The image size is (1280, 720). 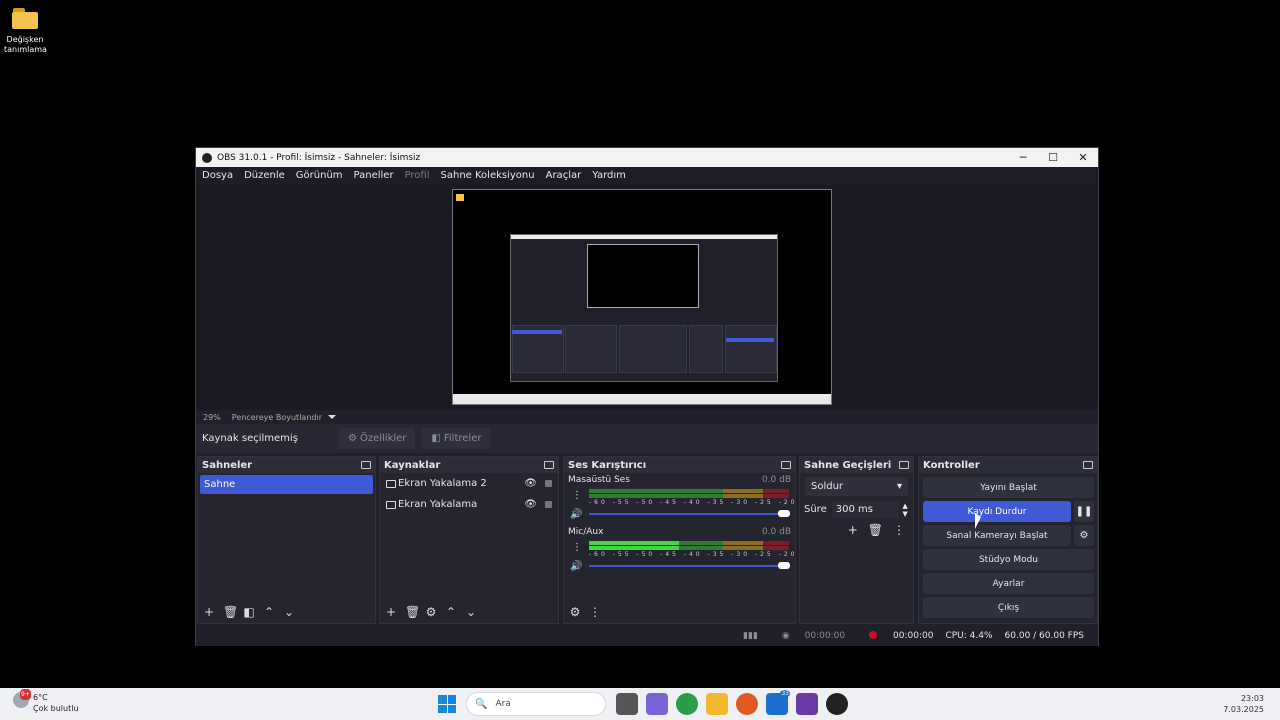 What do you see at coordinates (627, 704) in the screenshot?
I see `task-view-icon` at bounding box center [627, 704].